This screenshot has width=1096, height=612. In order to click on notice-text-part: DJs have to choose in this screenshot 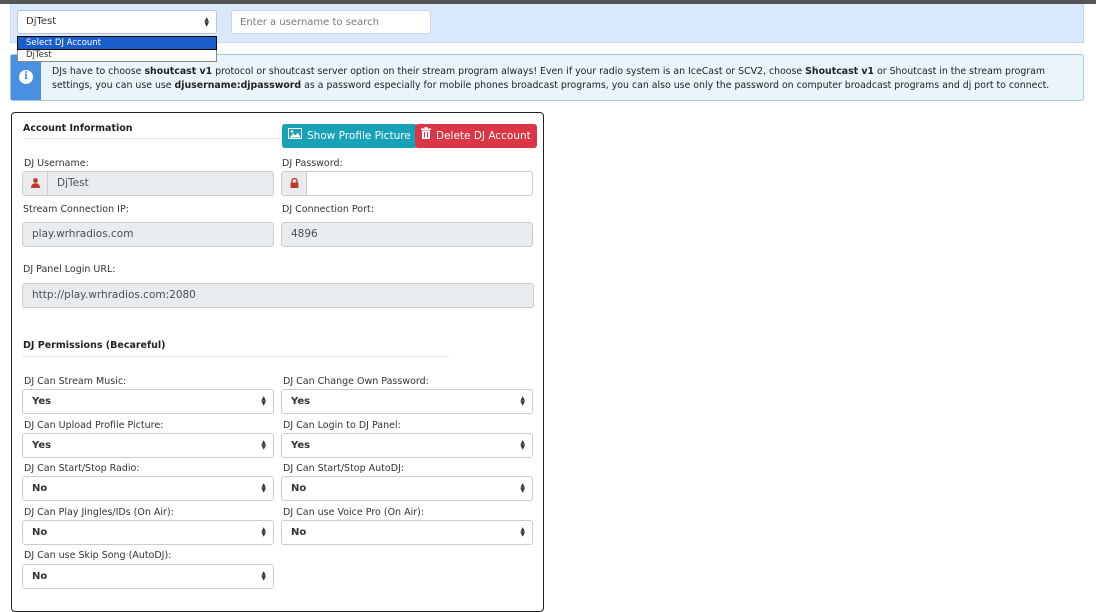, I will do `click(98, 71)`.